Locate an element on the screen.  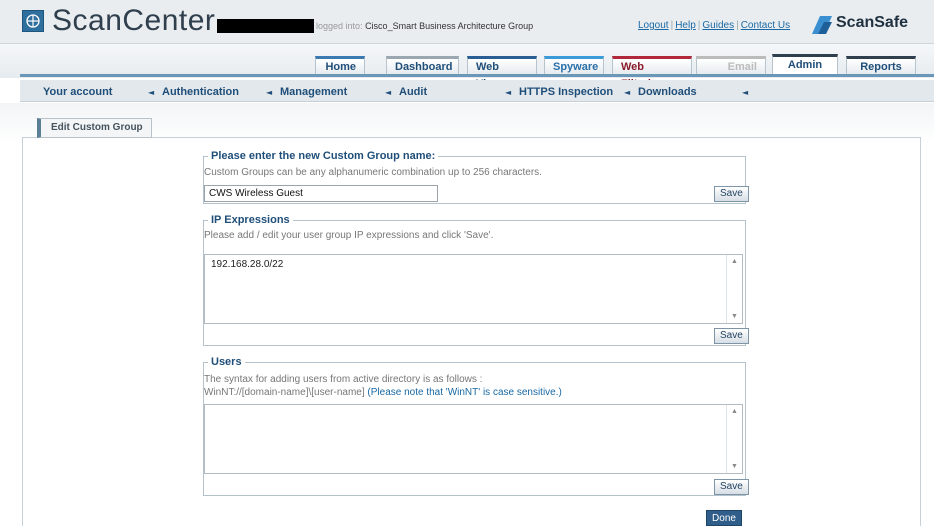
logged-in-account: Cisco_Smart Business Architecture Group is located at coordinates (449, 26).